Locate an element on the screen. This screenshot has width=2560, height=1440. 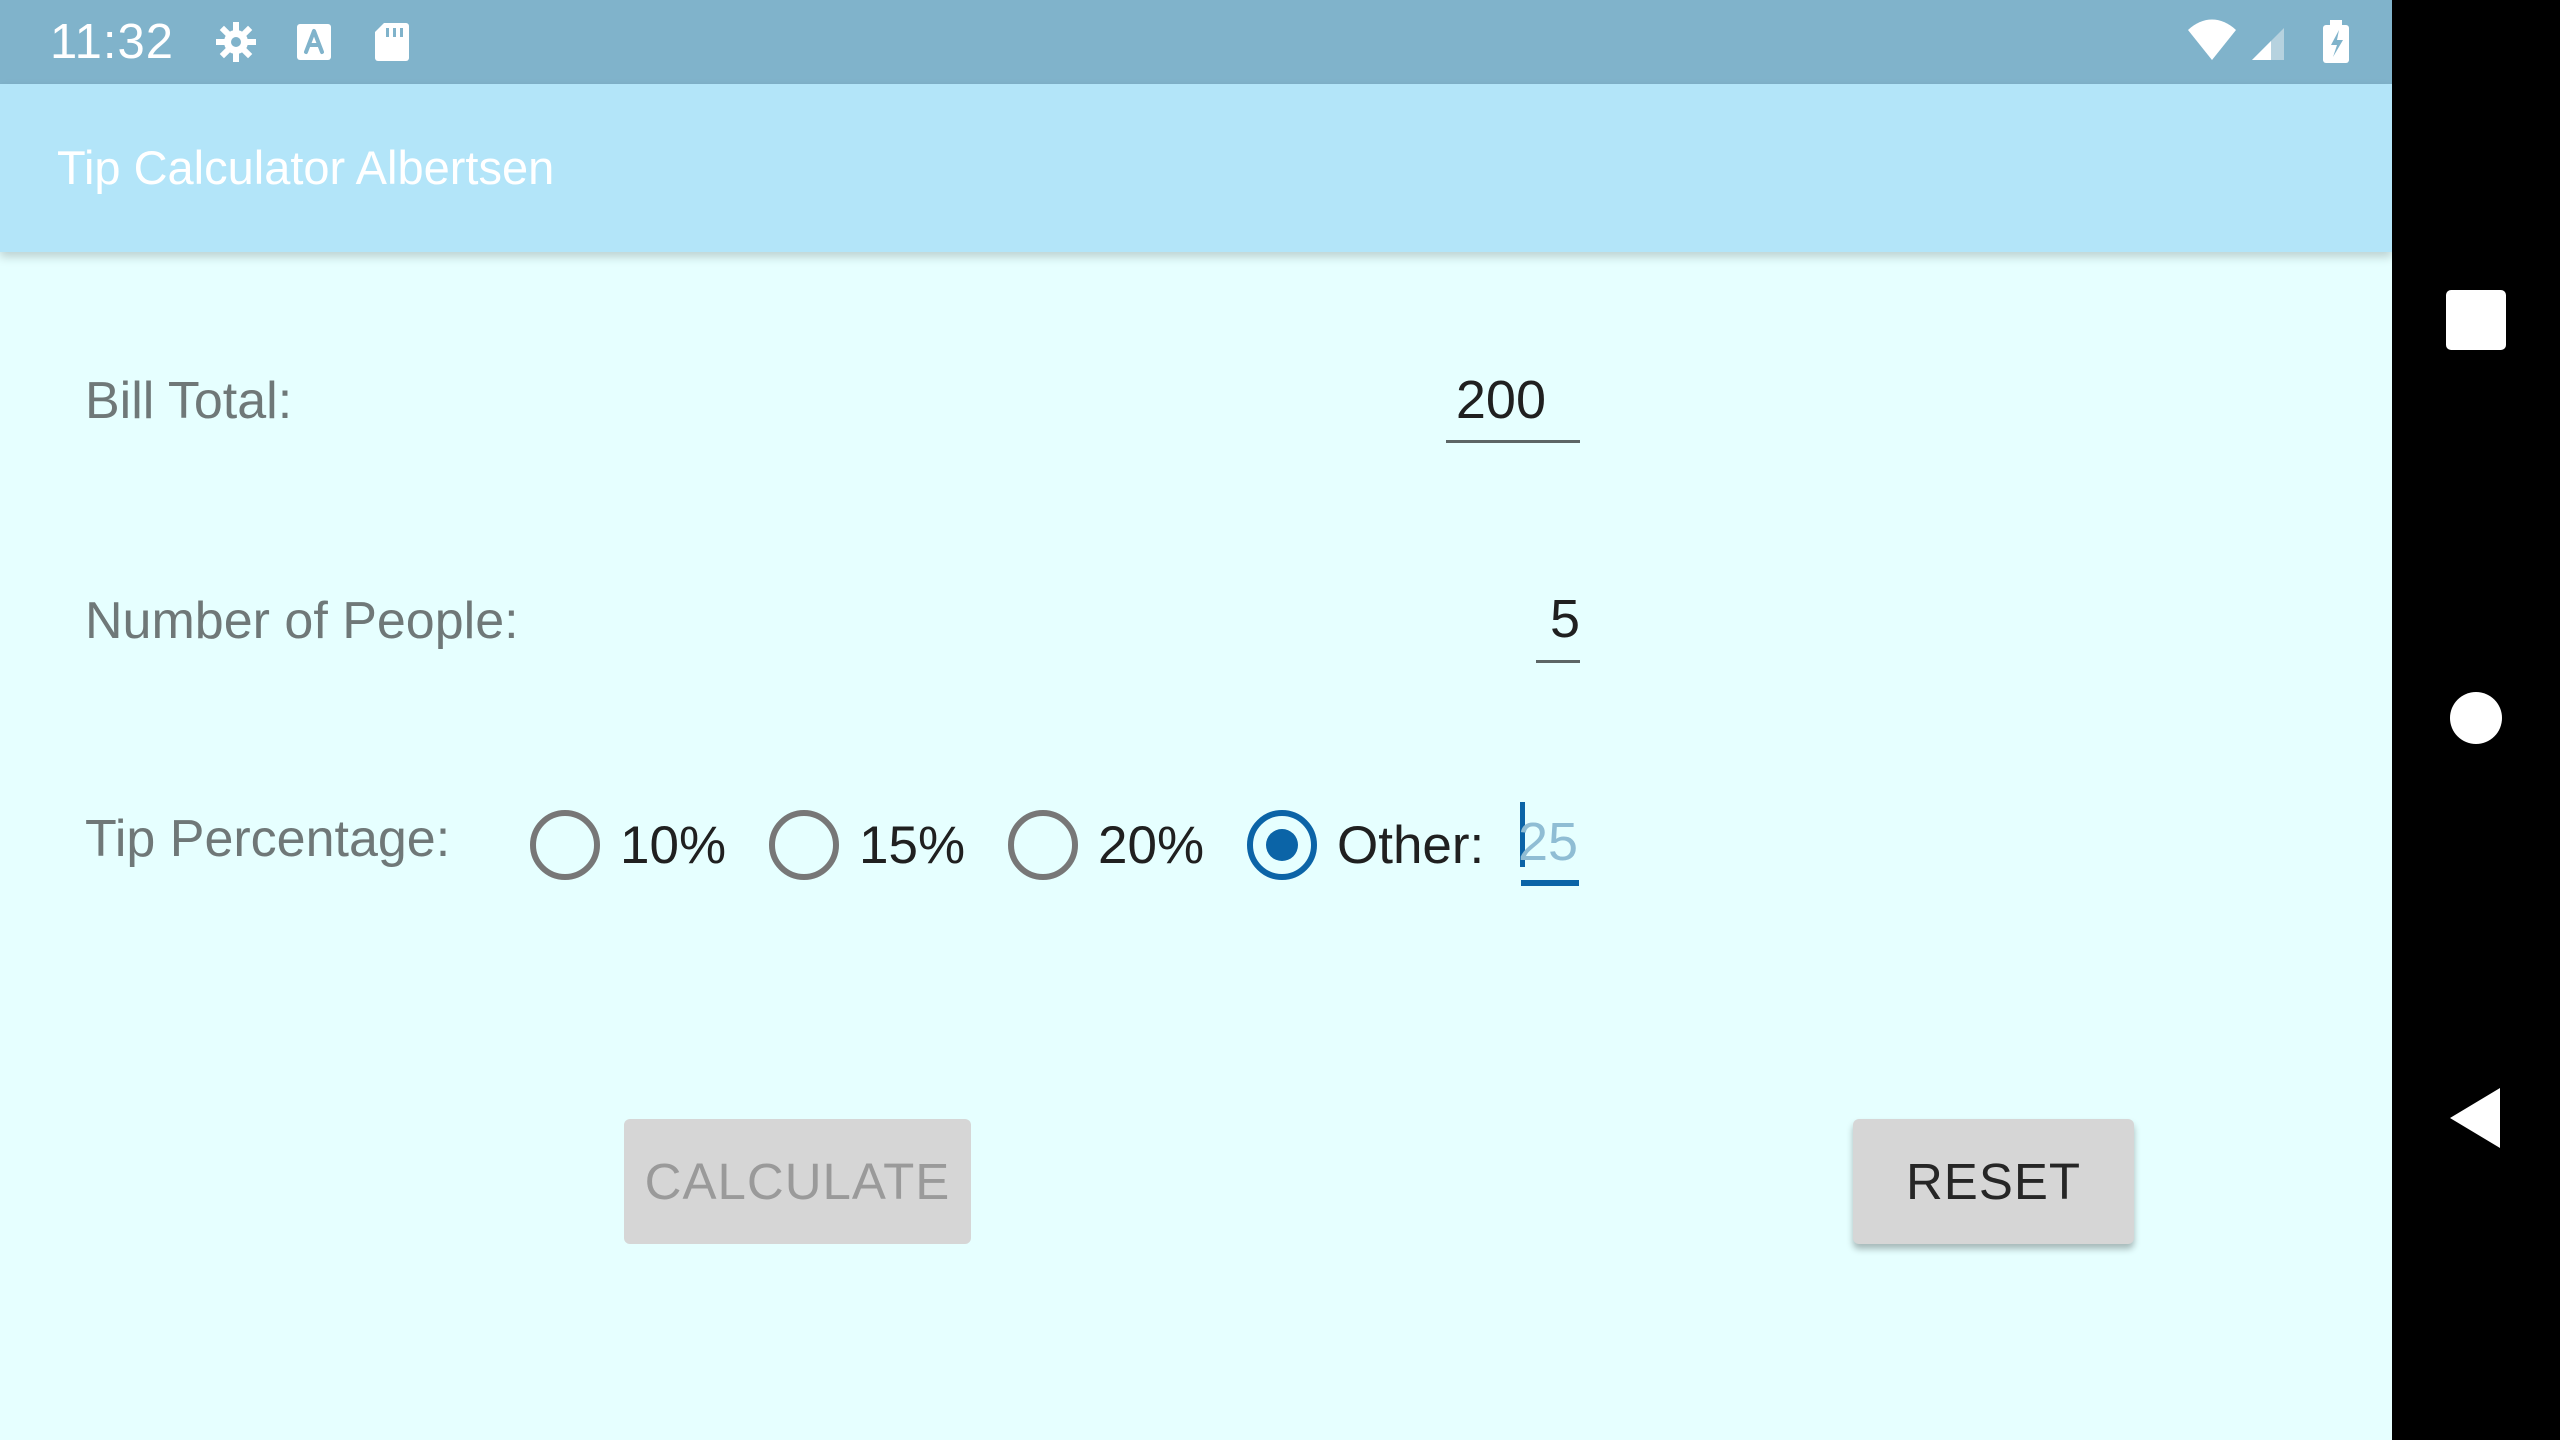
people-input: 5 is located at coordinates (1558, 619).